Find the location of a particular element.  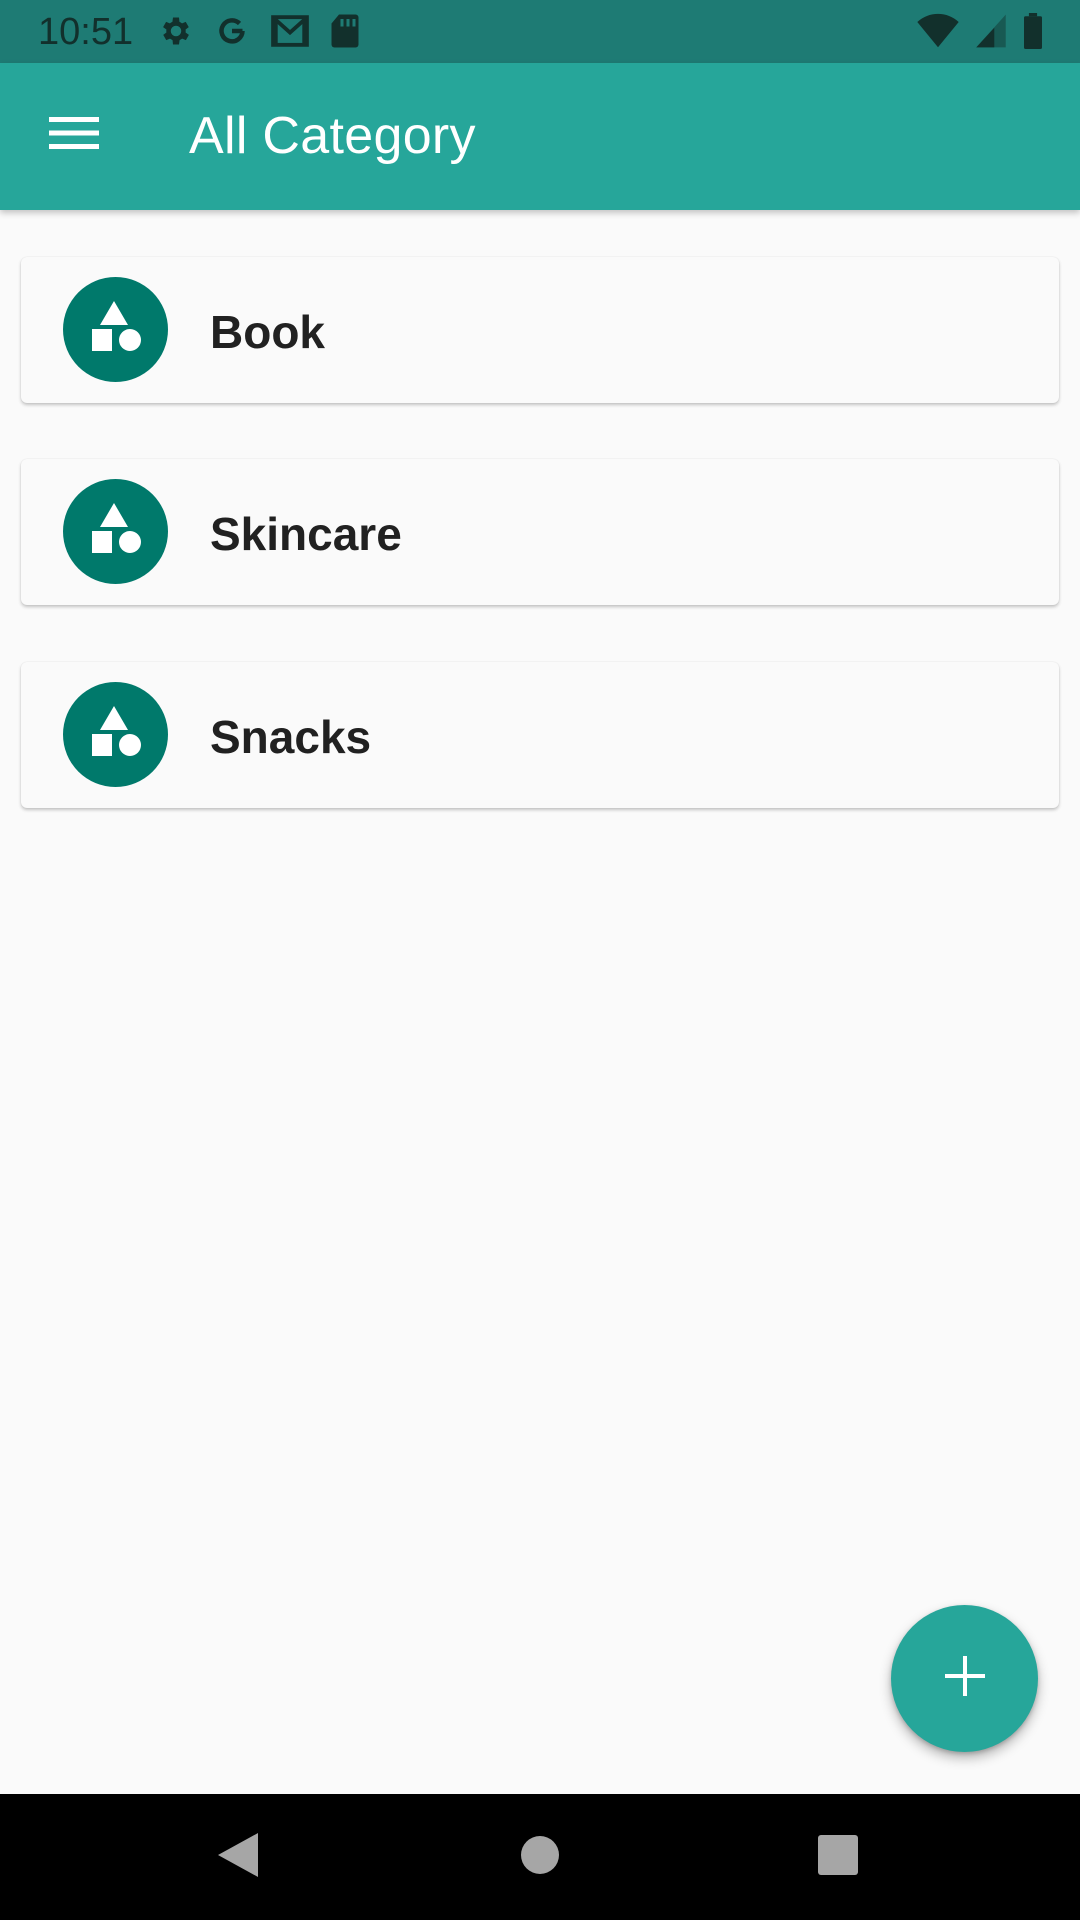

category-card-snacks: Snacks is located at coordinates (540, 735).